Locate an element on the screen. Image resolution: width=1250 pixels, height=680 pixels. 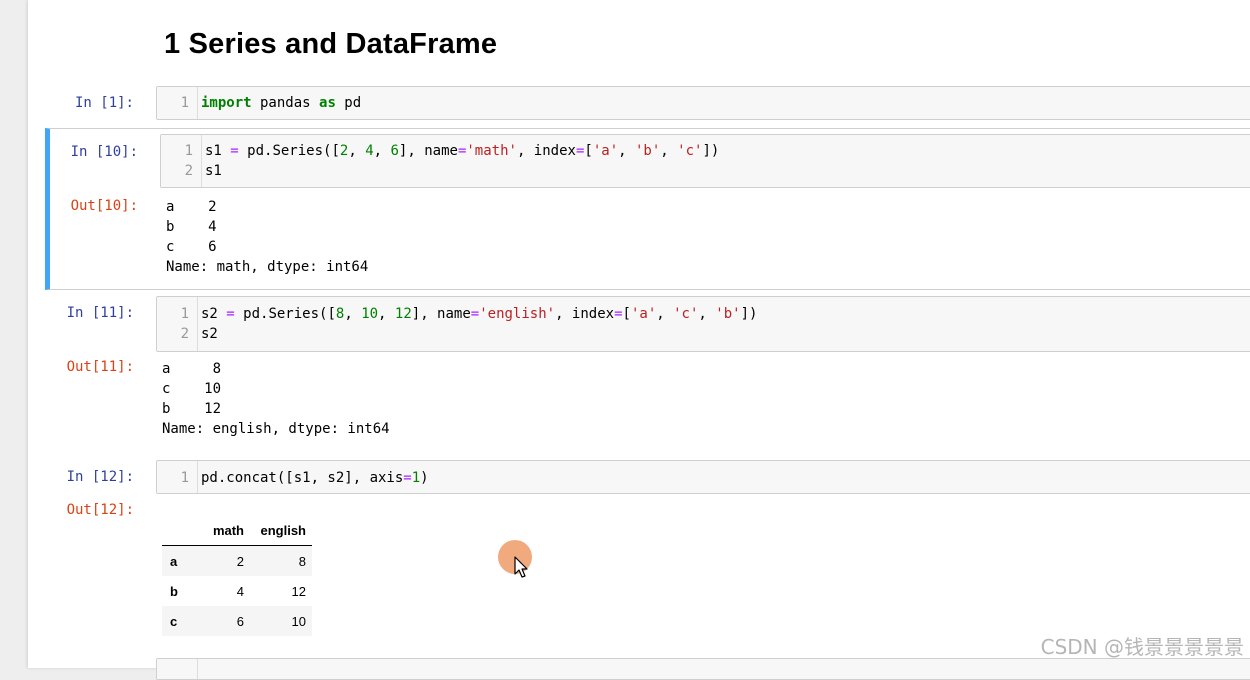
in-prompt: In [10]: is located at coordinates (104, 152).